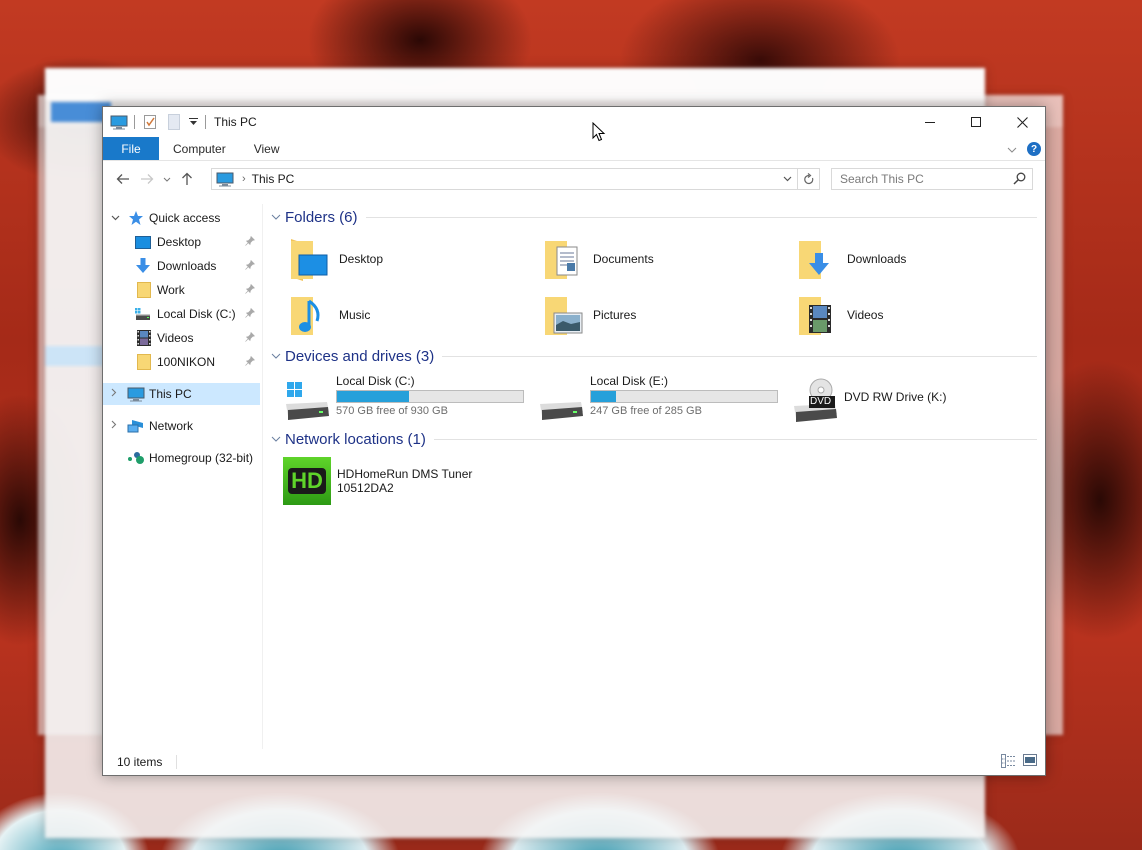  Describe the element at coordinates (187, 266) in the screenshot. I see `sidebar-label: Downloads` at that location.